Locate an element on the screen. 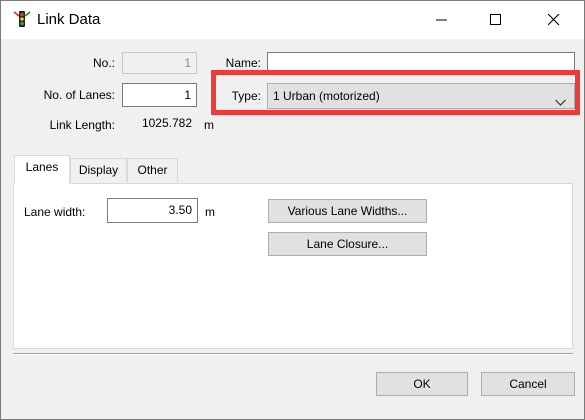 The height and width of the screenshot is (420, 585). length-unit: m is located at coordinates (209, 125).